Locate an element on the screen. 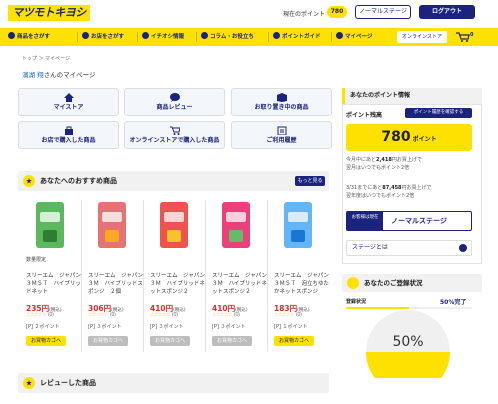 This screenshot has height=404, width=498. points-history-button: ポイント履歴を確認する is located at coordinates (438, 113).